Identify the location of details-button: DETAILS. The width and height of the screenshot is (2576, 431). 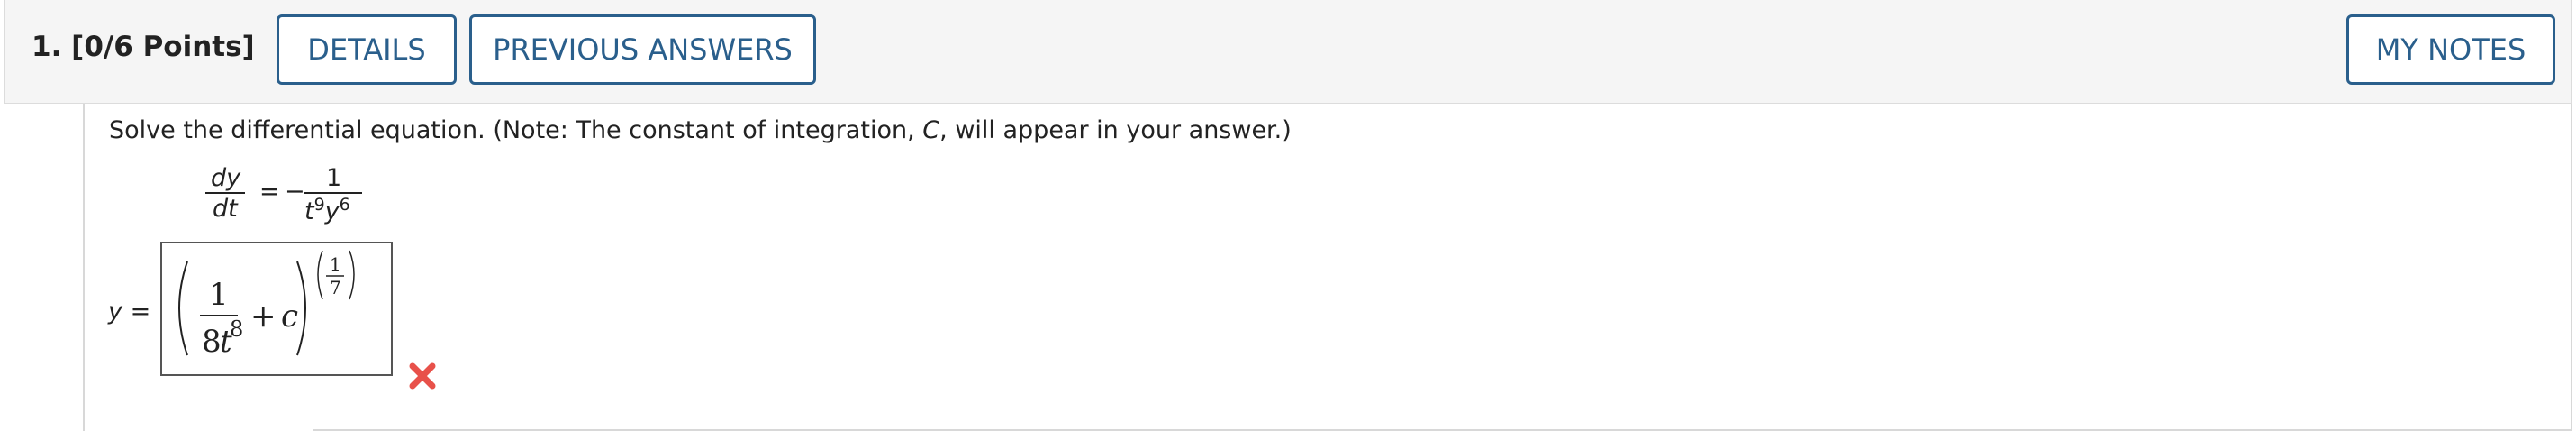
(367, 50).